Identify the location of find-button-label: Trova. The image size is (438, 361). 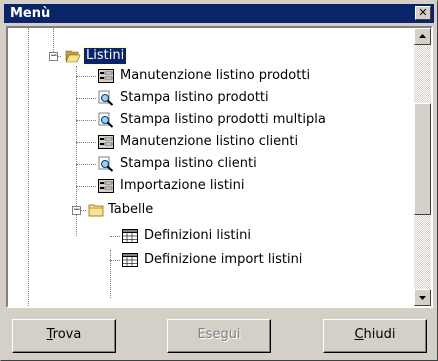
(64, 334).